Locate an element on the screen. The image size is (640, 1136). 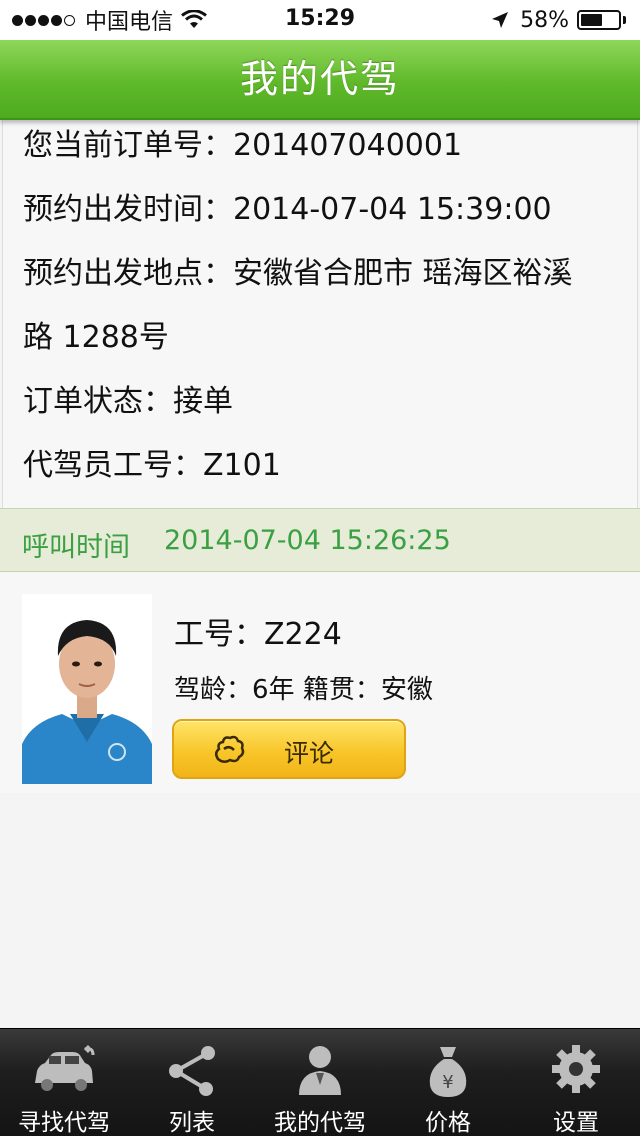
driving-age-label: 驾龄： is located at coordinates (213, 690).